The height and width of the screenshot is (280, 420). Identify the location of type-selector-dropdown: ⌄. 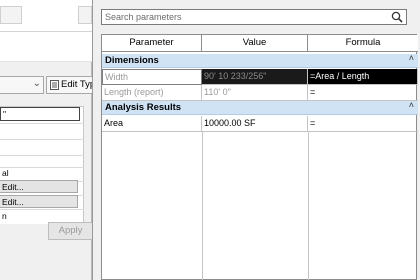
(22, 85).